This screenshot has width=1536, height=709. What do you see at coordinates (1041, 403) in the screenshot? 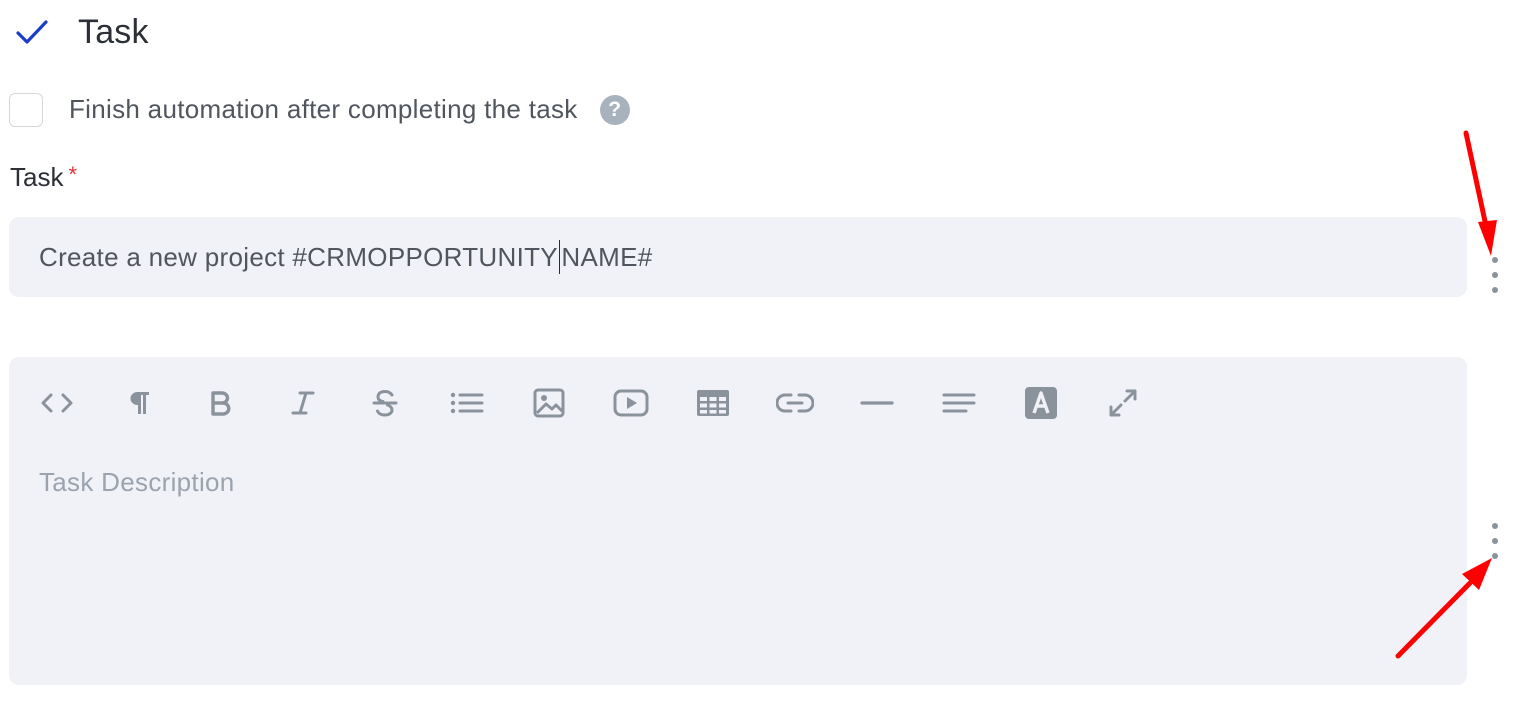
I see `text-color-icon` at bounding box center [1041, 403].